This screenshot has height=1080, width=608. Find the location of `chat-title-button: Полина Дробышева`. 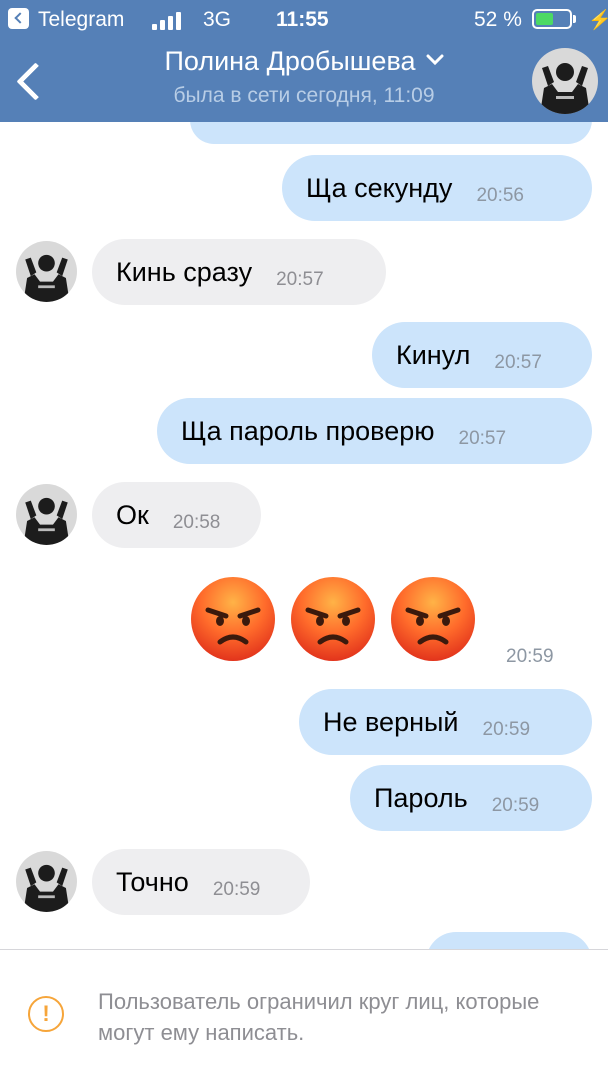

chat-title-button: Полина Дробышева is located at coordinates (304, 61).